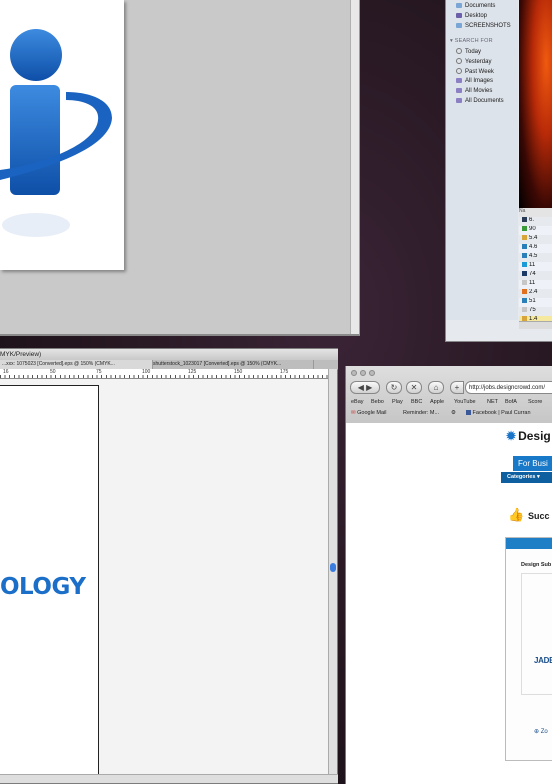 The width and height of the screenshot is (552, 784). I want to click on desktop-icon, so click(459, 15).